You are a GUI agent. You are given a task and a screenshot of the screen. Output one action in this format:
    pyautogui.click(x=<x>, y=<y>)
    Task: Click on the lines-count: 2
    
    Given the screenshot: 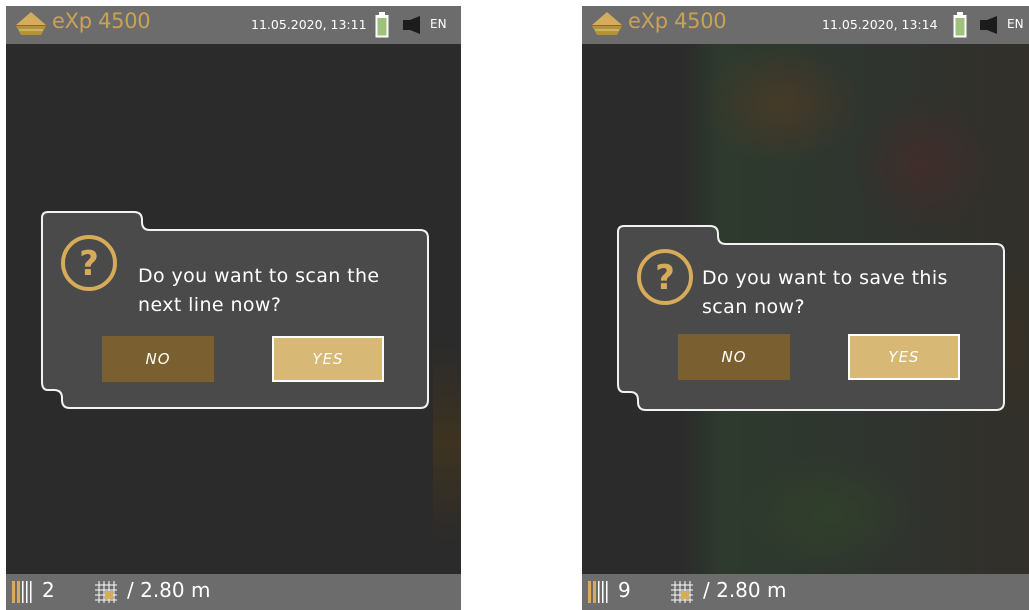 What is the action you would take?
    pyautogui.click(x=48, y=590)
    